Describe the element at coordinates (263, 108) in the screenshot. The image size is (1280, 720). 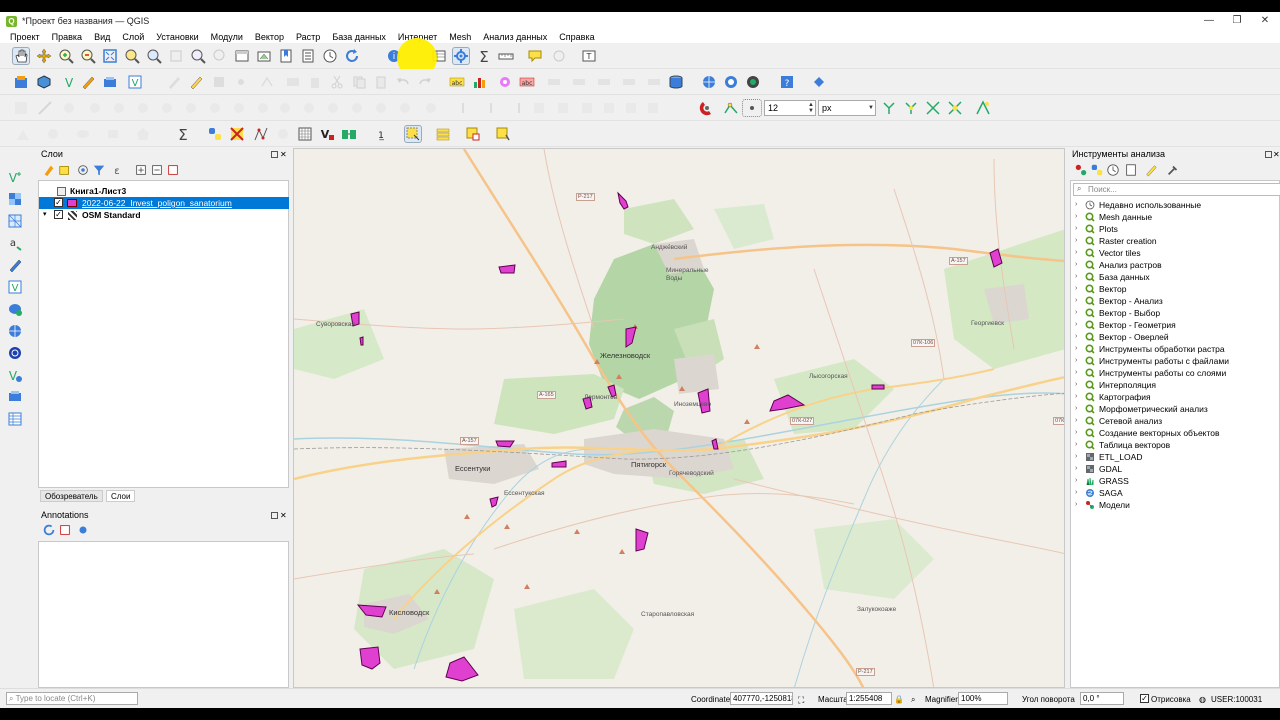
I see `simplify-icon` at that location.